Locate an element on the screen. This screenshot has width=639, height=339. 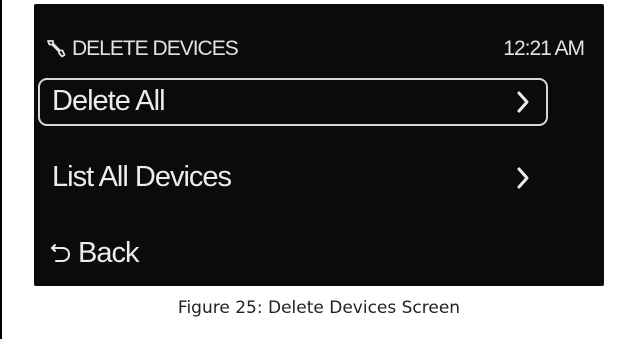
screen-title: DELETE DEVICES is located at coordinates (155, 48).